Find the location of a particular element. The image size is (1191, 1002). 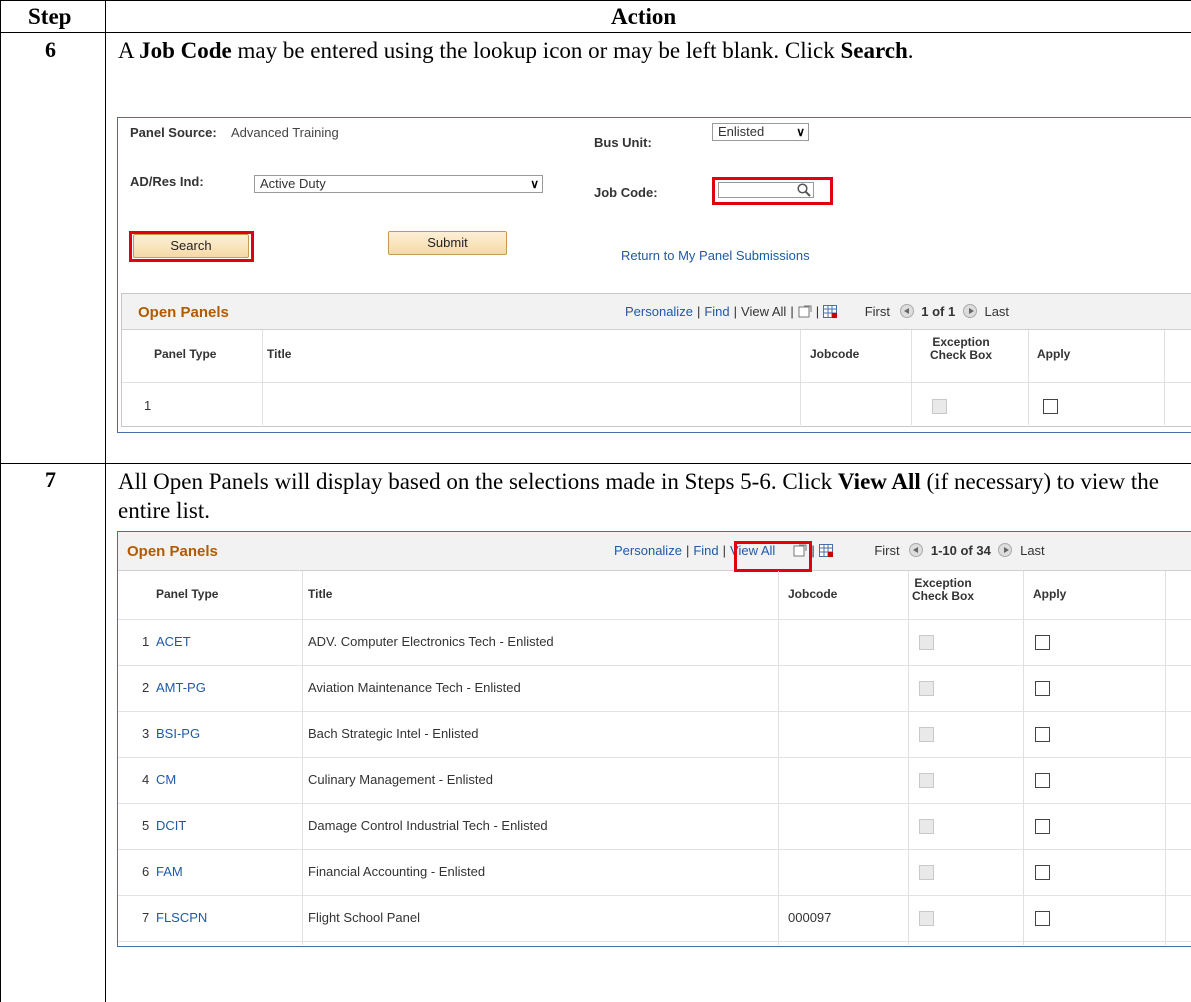

new-window-icon is located at coordinates (805, 311).